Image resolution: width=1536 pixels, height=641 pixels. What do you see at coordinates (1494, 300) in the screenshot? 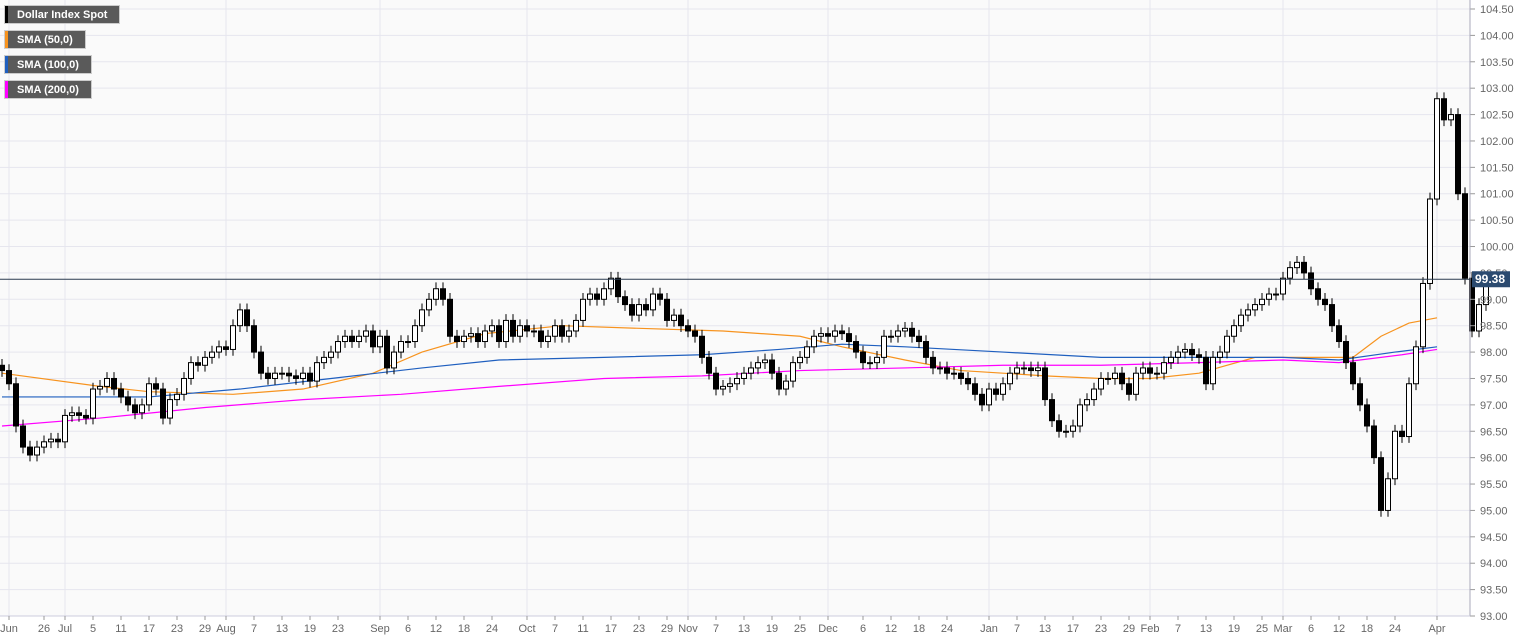
I see `y-tick-label: 99.00` at bounding box center [1494, 300].